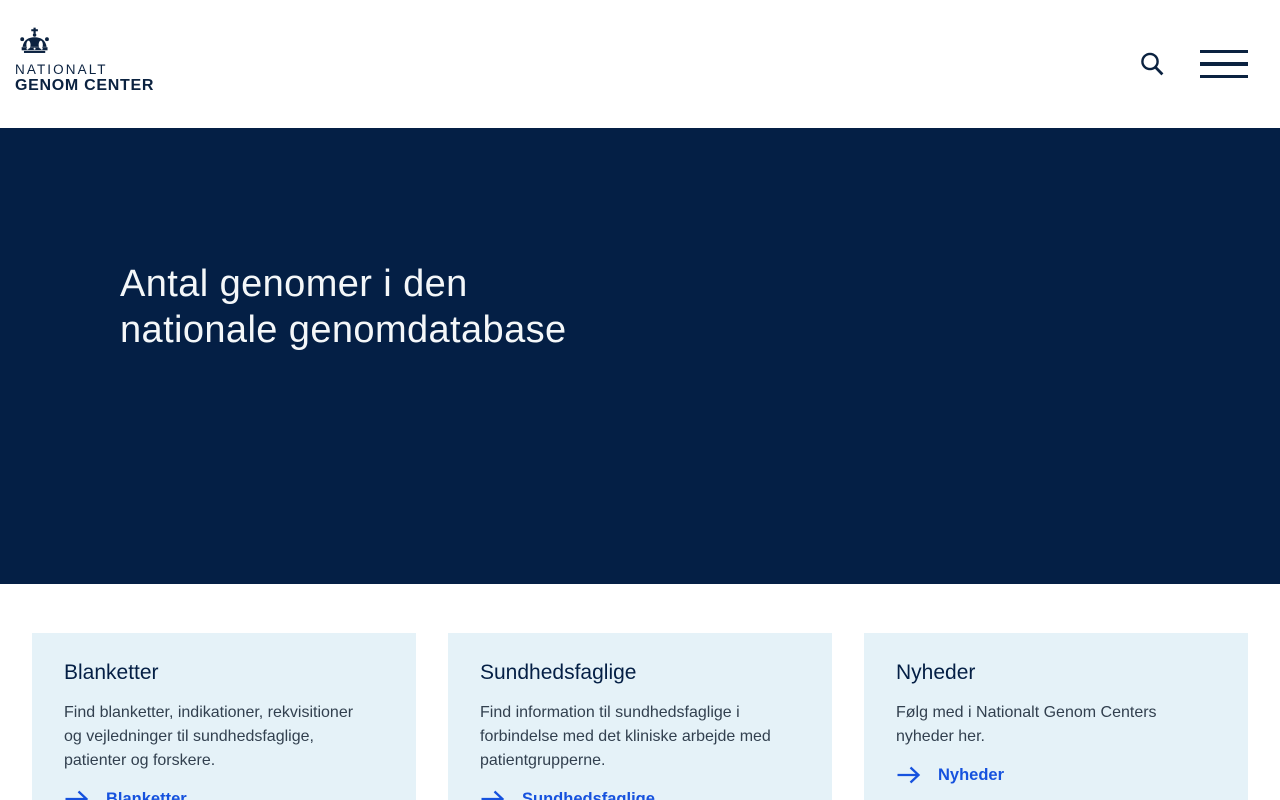  I want to click on menu-icon, so click(1224, 64).